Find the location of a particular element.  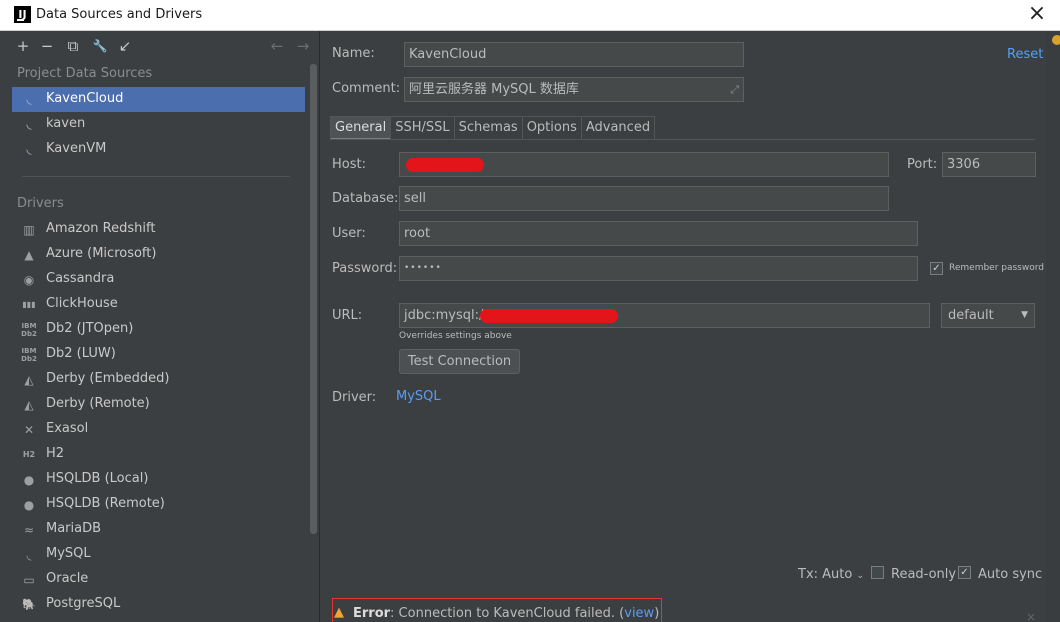

driver-item-derby-embedded: ◭ Derby (Embedded) is located at coordinates (158, 380).